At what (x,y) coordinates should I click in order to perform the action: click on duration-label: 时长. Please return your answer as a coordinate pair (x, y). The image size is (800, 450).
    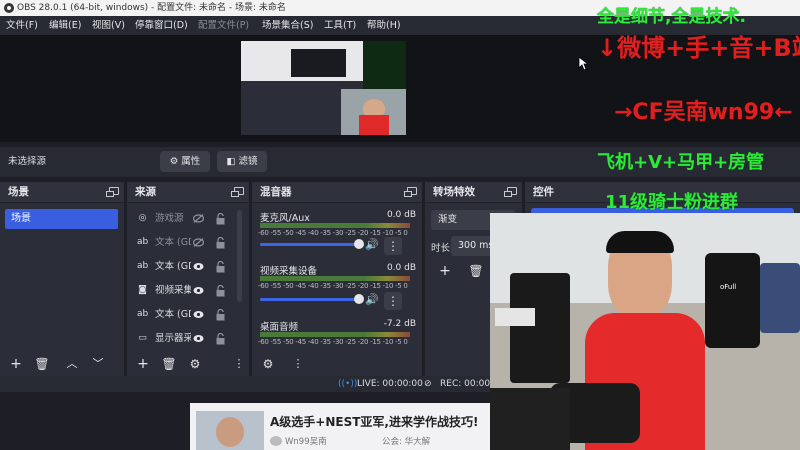
    Looking at the image, I should click on (441, 248).